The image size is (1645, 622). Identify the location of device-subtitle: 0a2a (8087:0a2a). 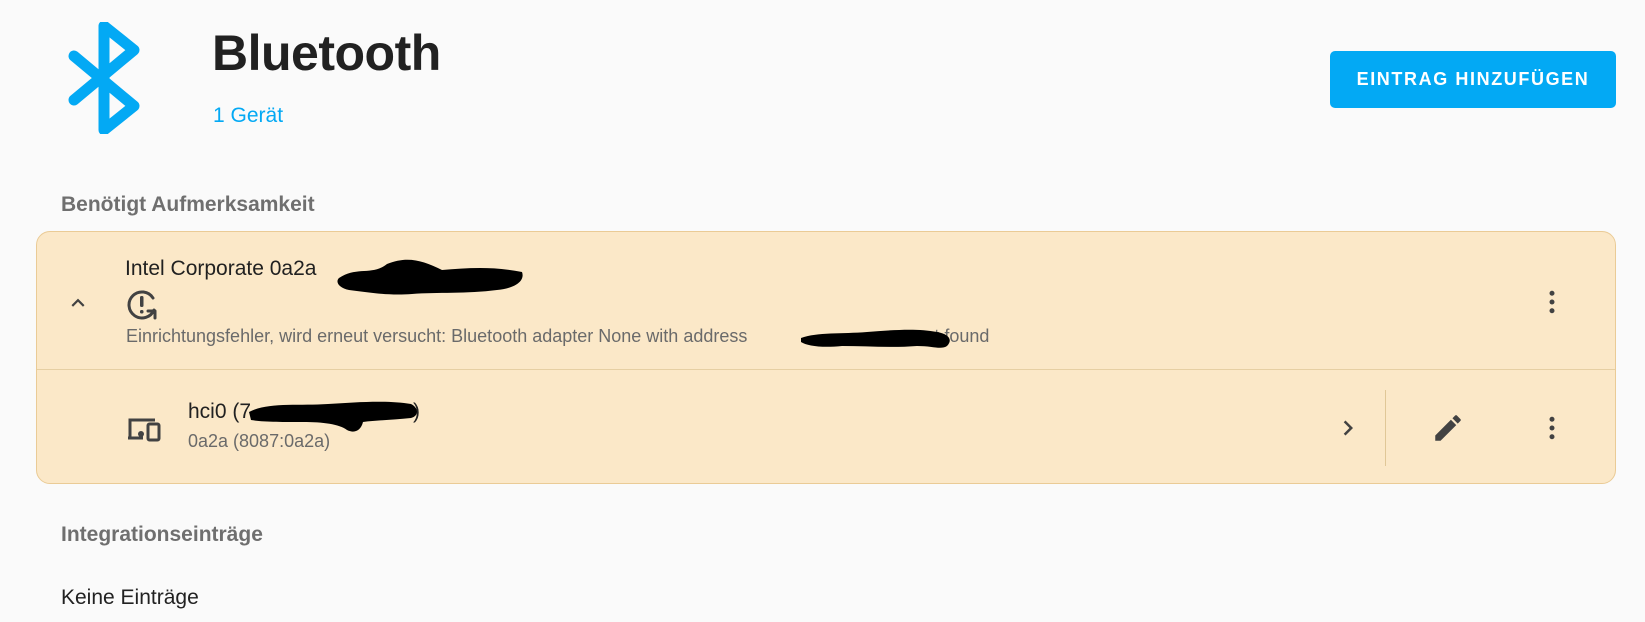
(259, 441).